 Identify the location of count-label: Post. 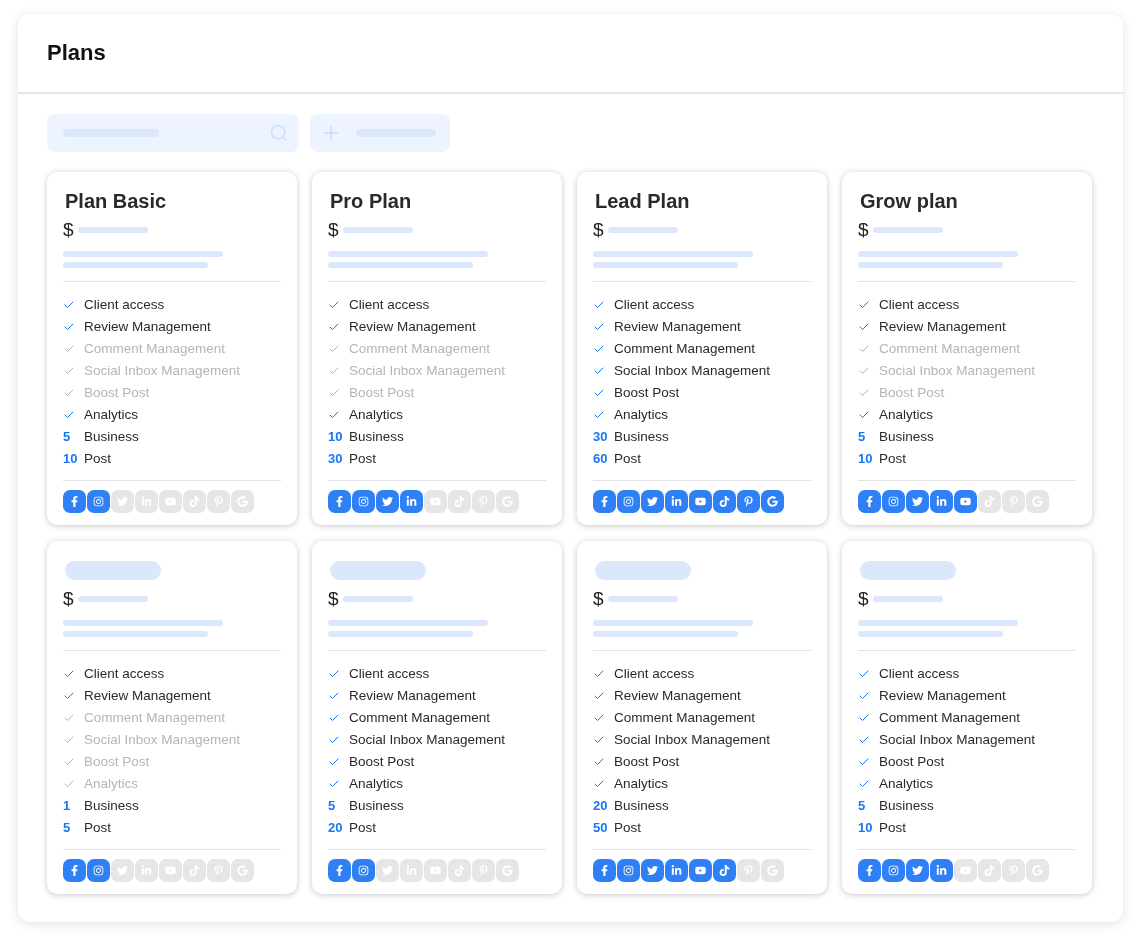
(97, 828).